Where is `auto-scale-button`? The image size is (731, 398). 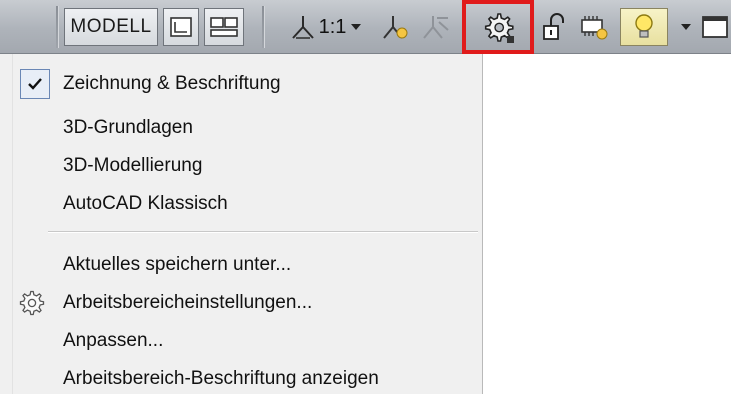
auto-scale-button is located at coordinates (436, 27).